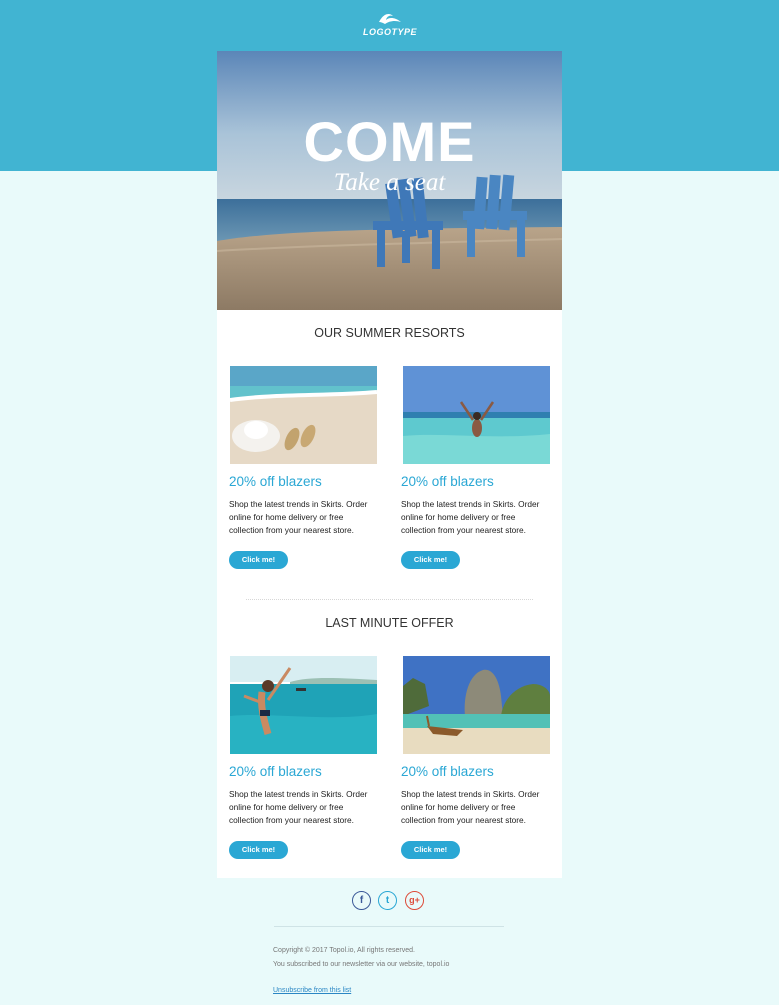 This screenshot has height=1005, width=779. Describe the element at coordinates (389, 333) in the screenshot. I see `section-title-summer-resorts: OUR SUMMER RESORTS` at that location.